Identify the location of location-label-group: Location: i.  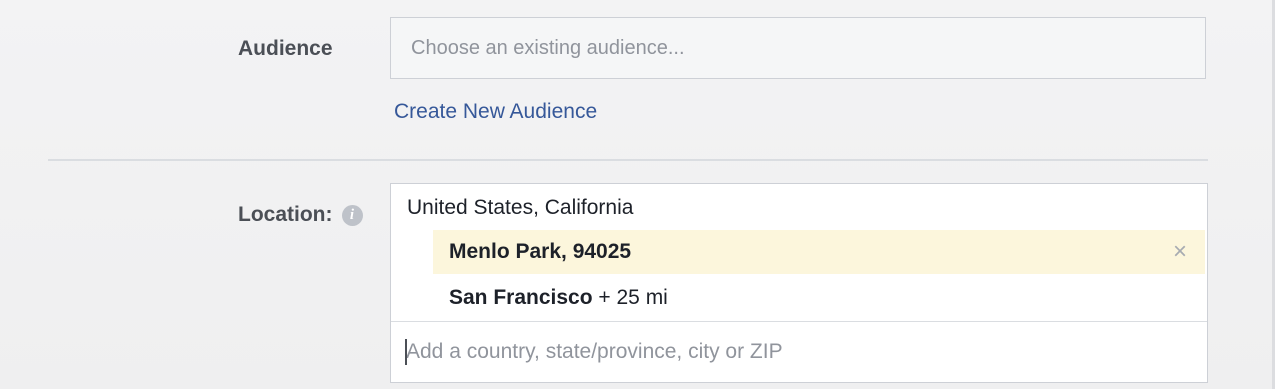
(300, 215).